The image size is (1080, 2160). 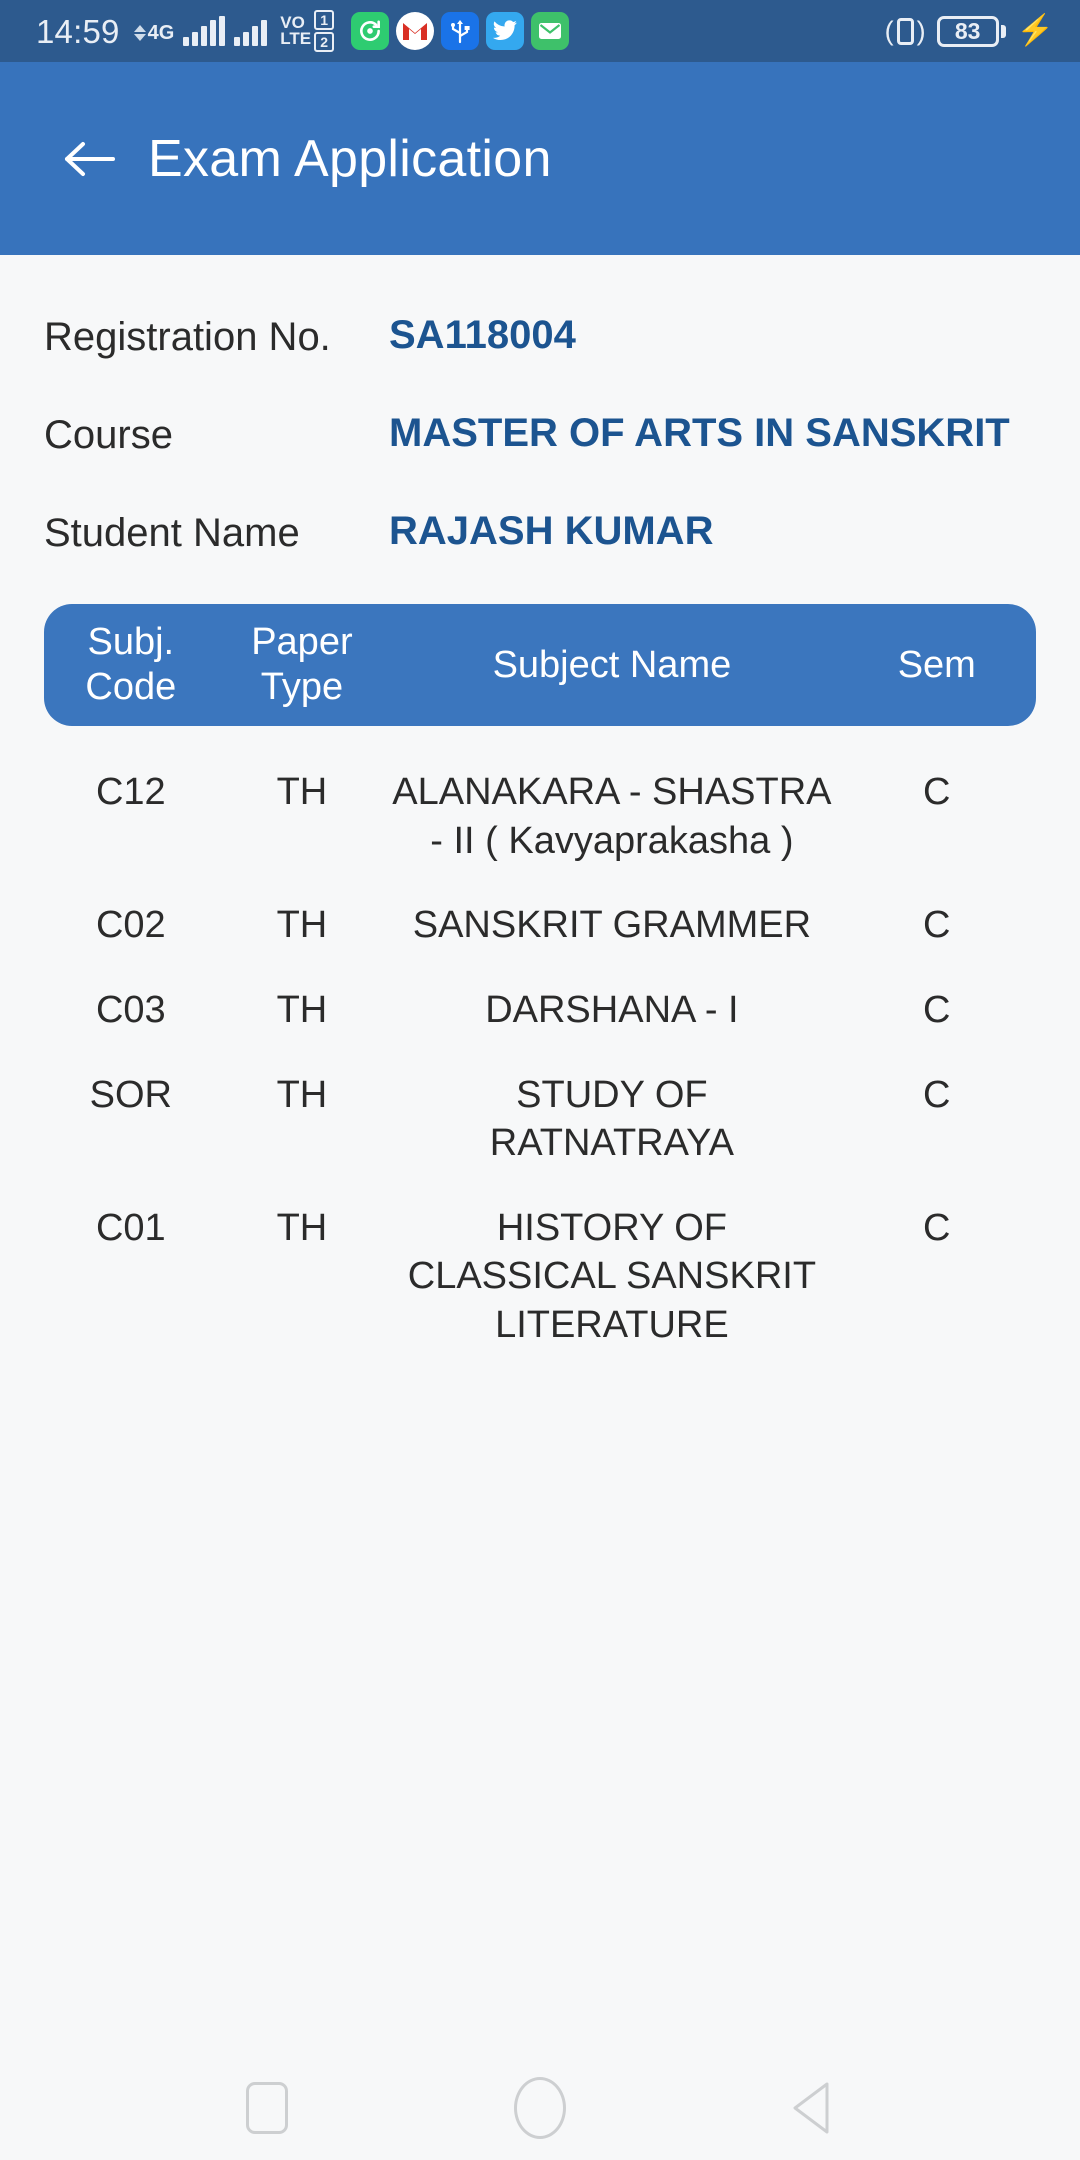 I want to click on sim-badge-2: 2, so click(x=324, y=42).